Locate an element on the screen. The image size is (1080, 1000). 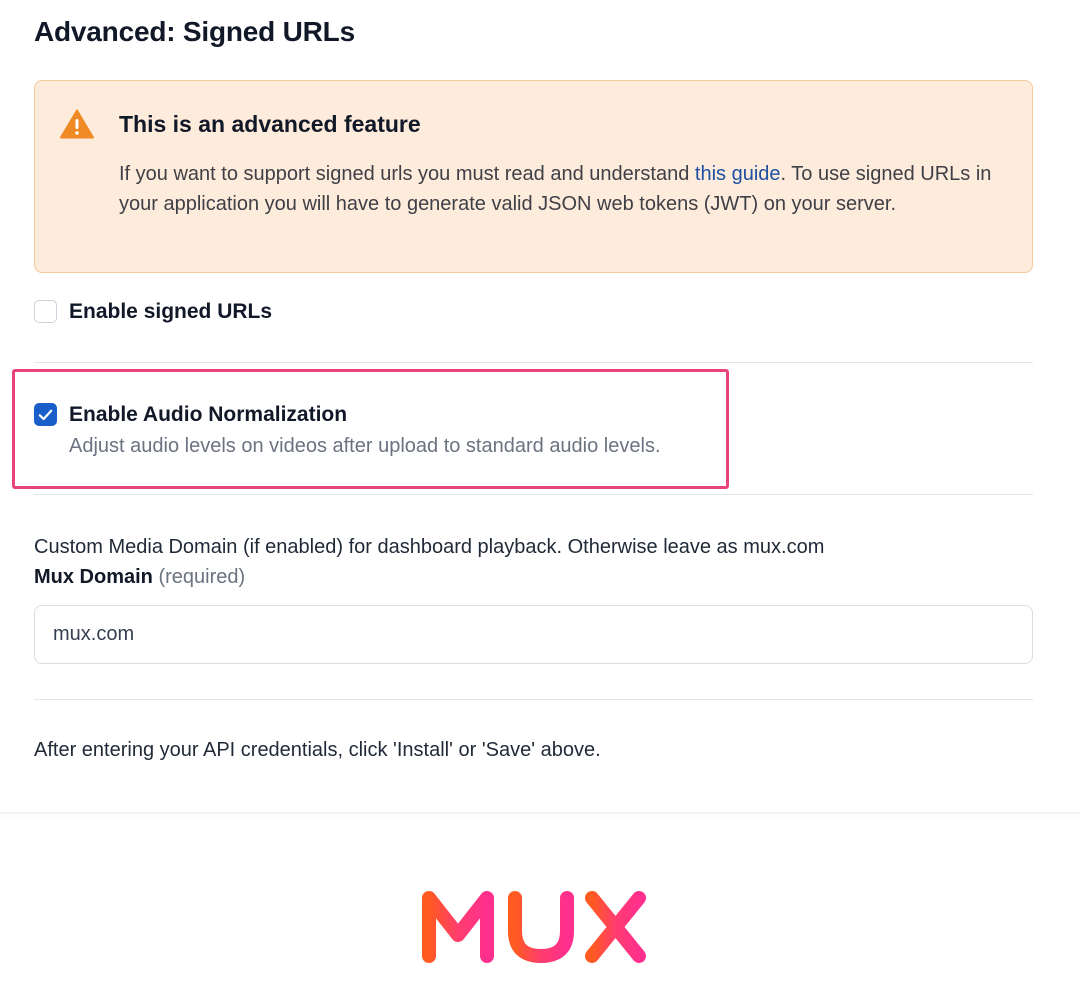
warning-triangle-icon is located at coordinates (77, 124).